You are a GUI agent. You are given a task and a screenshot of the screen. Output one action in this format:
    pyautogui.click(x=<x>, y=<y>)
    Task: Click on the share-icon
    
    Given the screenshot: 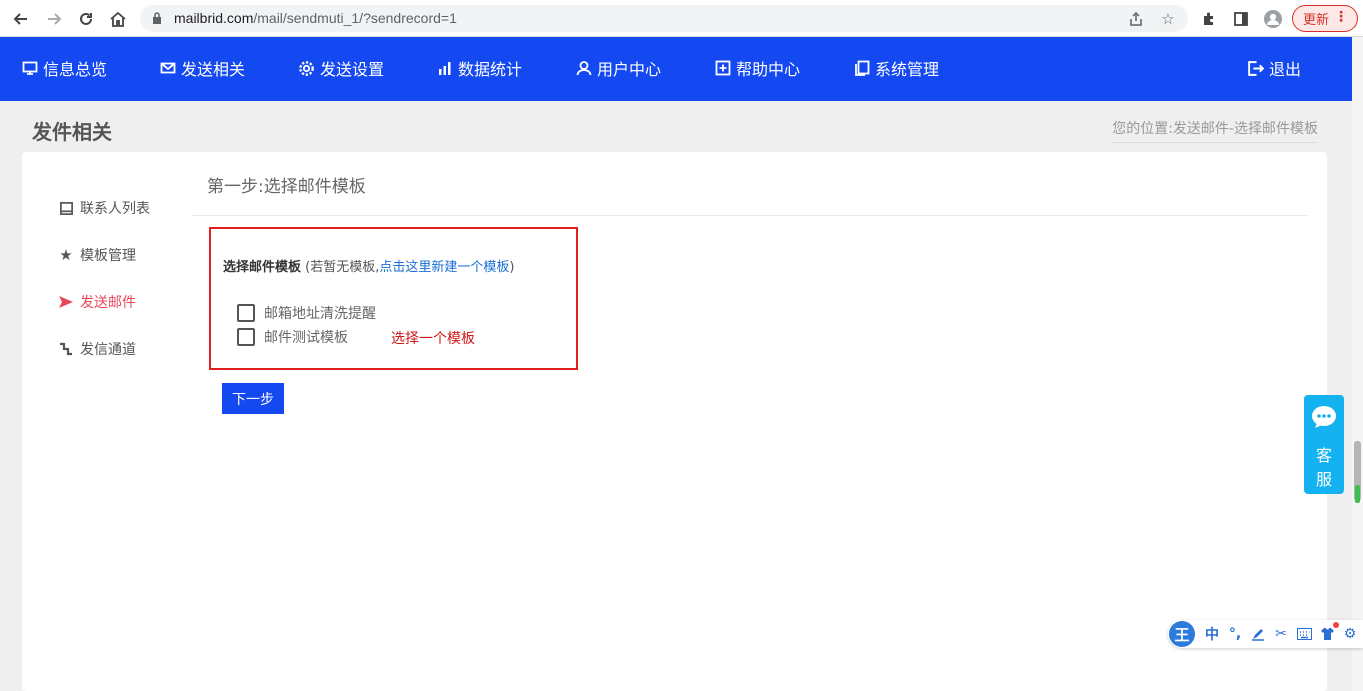 What is the action you would take?
    pyautogui.click(x=1136, y=19)
    